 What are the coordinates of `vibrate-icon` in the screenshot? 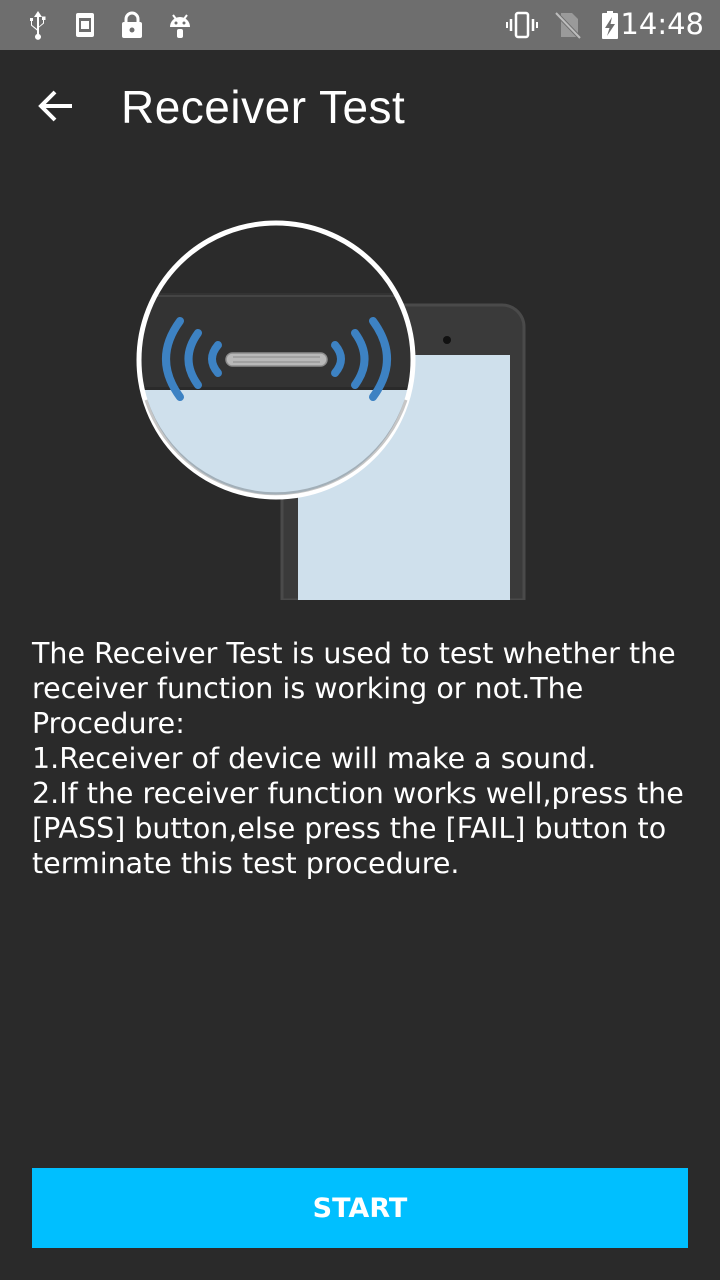 It's located at (522, 25).